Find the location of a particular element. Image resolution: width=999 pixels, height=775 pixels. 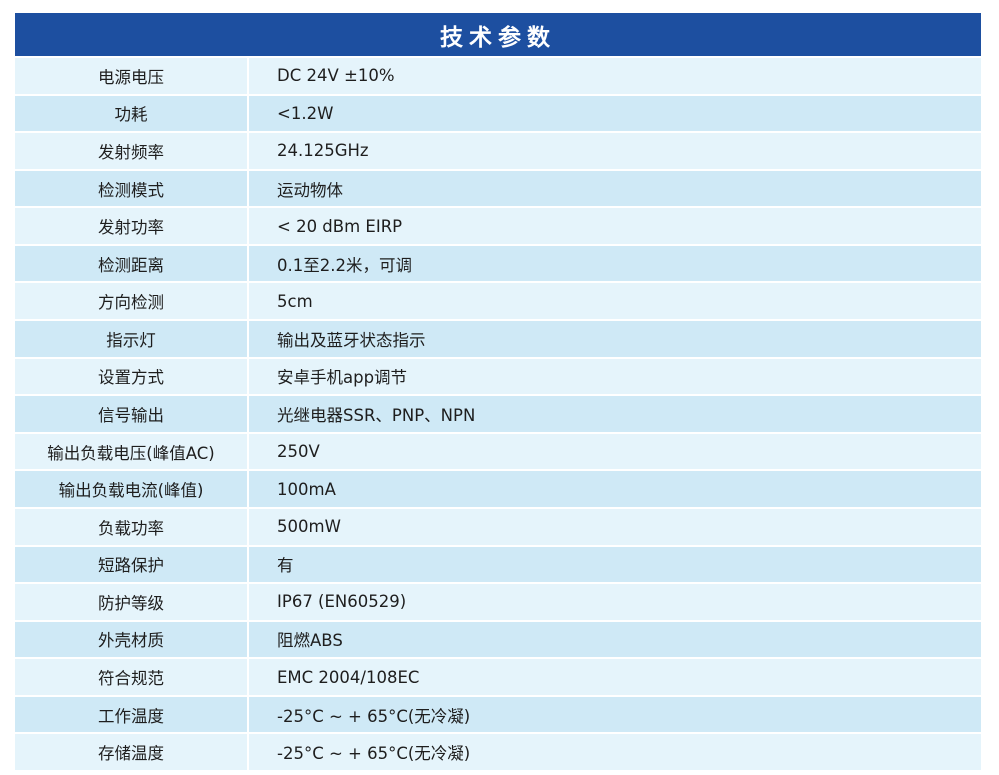

row-value: 0.1至2.2米，可调 is located at coordinates (344, 265).